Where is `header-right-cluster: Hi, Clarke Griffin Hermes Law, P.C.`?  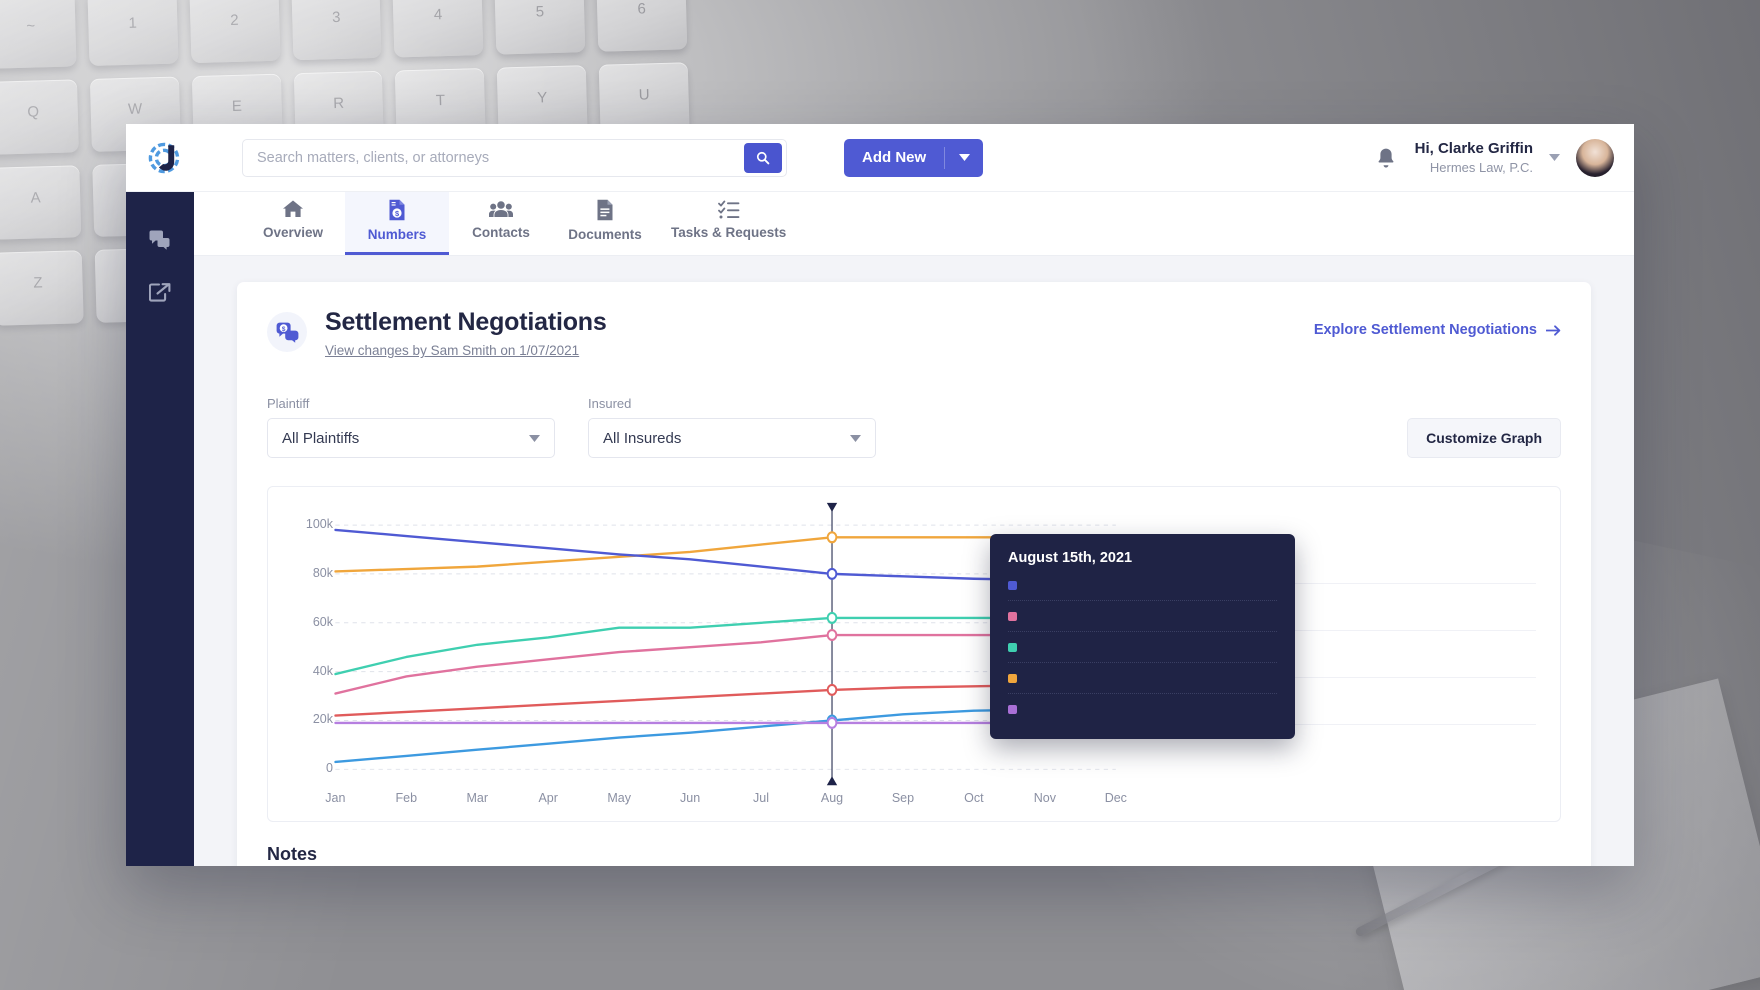
header-right-cluster: Hi, Clarke Griffin Hermes Law, P.C. is located at coordinates (1503, 157).